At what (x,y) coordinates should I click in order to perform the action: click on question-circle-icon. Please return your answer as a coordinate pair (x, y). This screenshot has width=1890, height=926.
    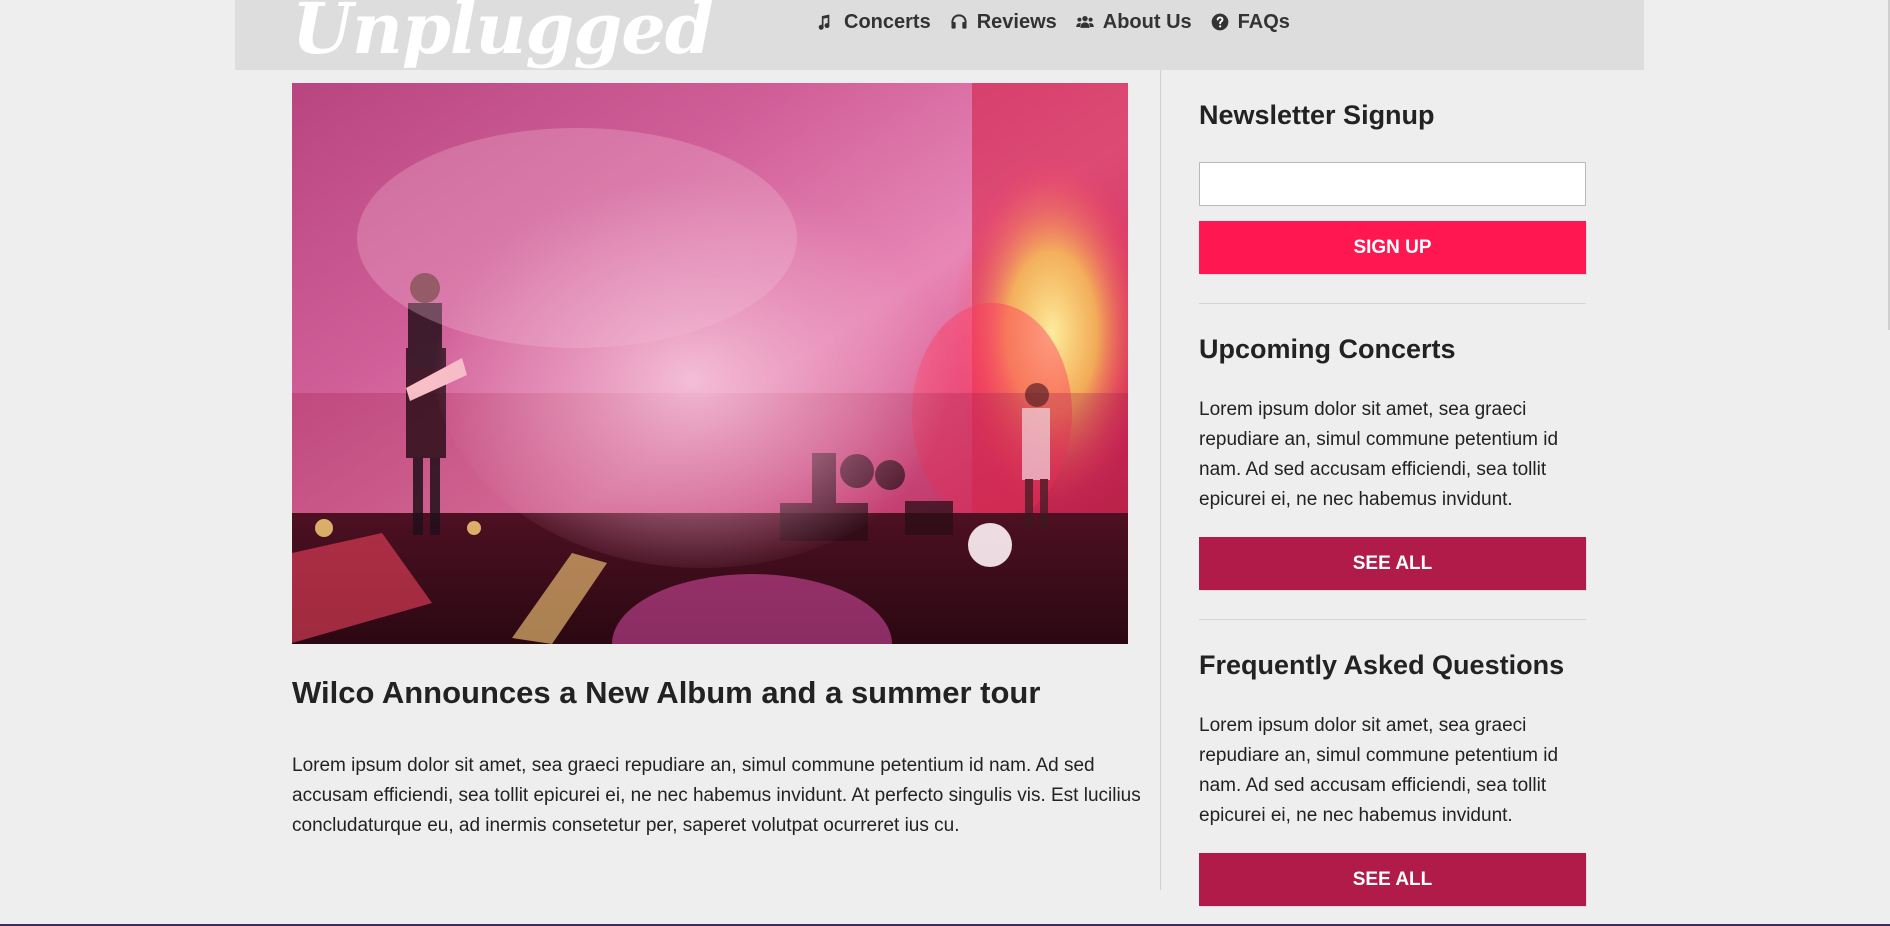
    Looking at the image, I should click on (1219, 22).